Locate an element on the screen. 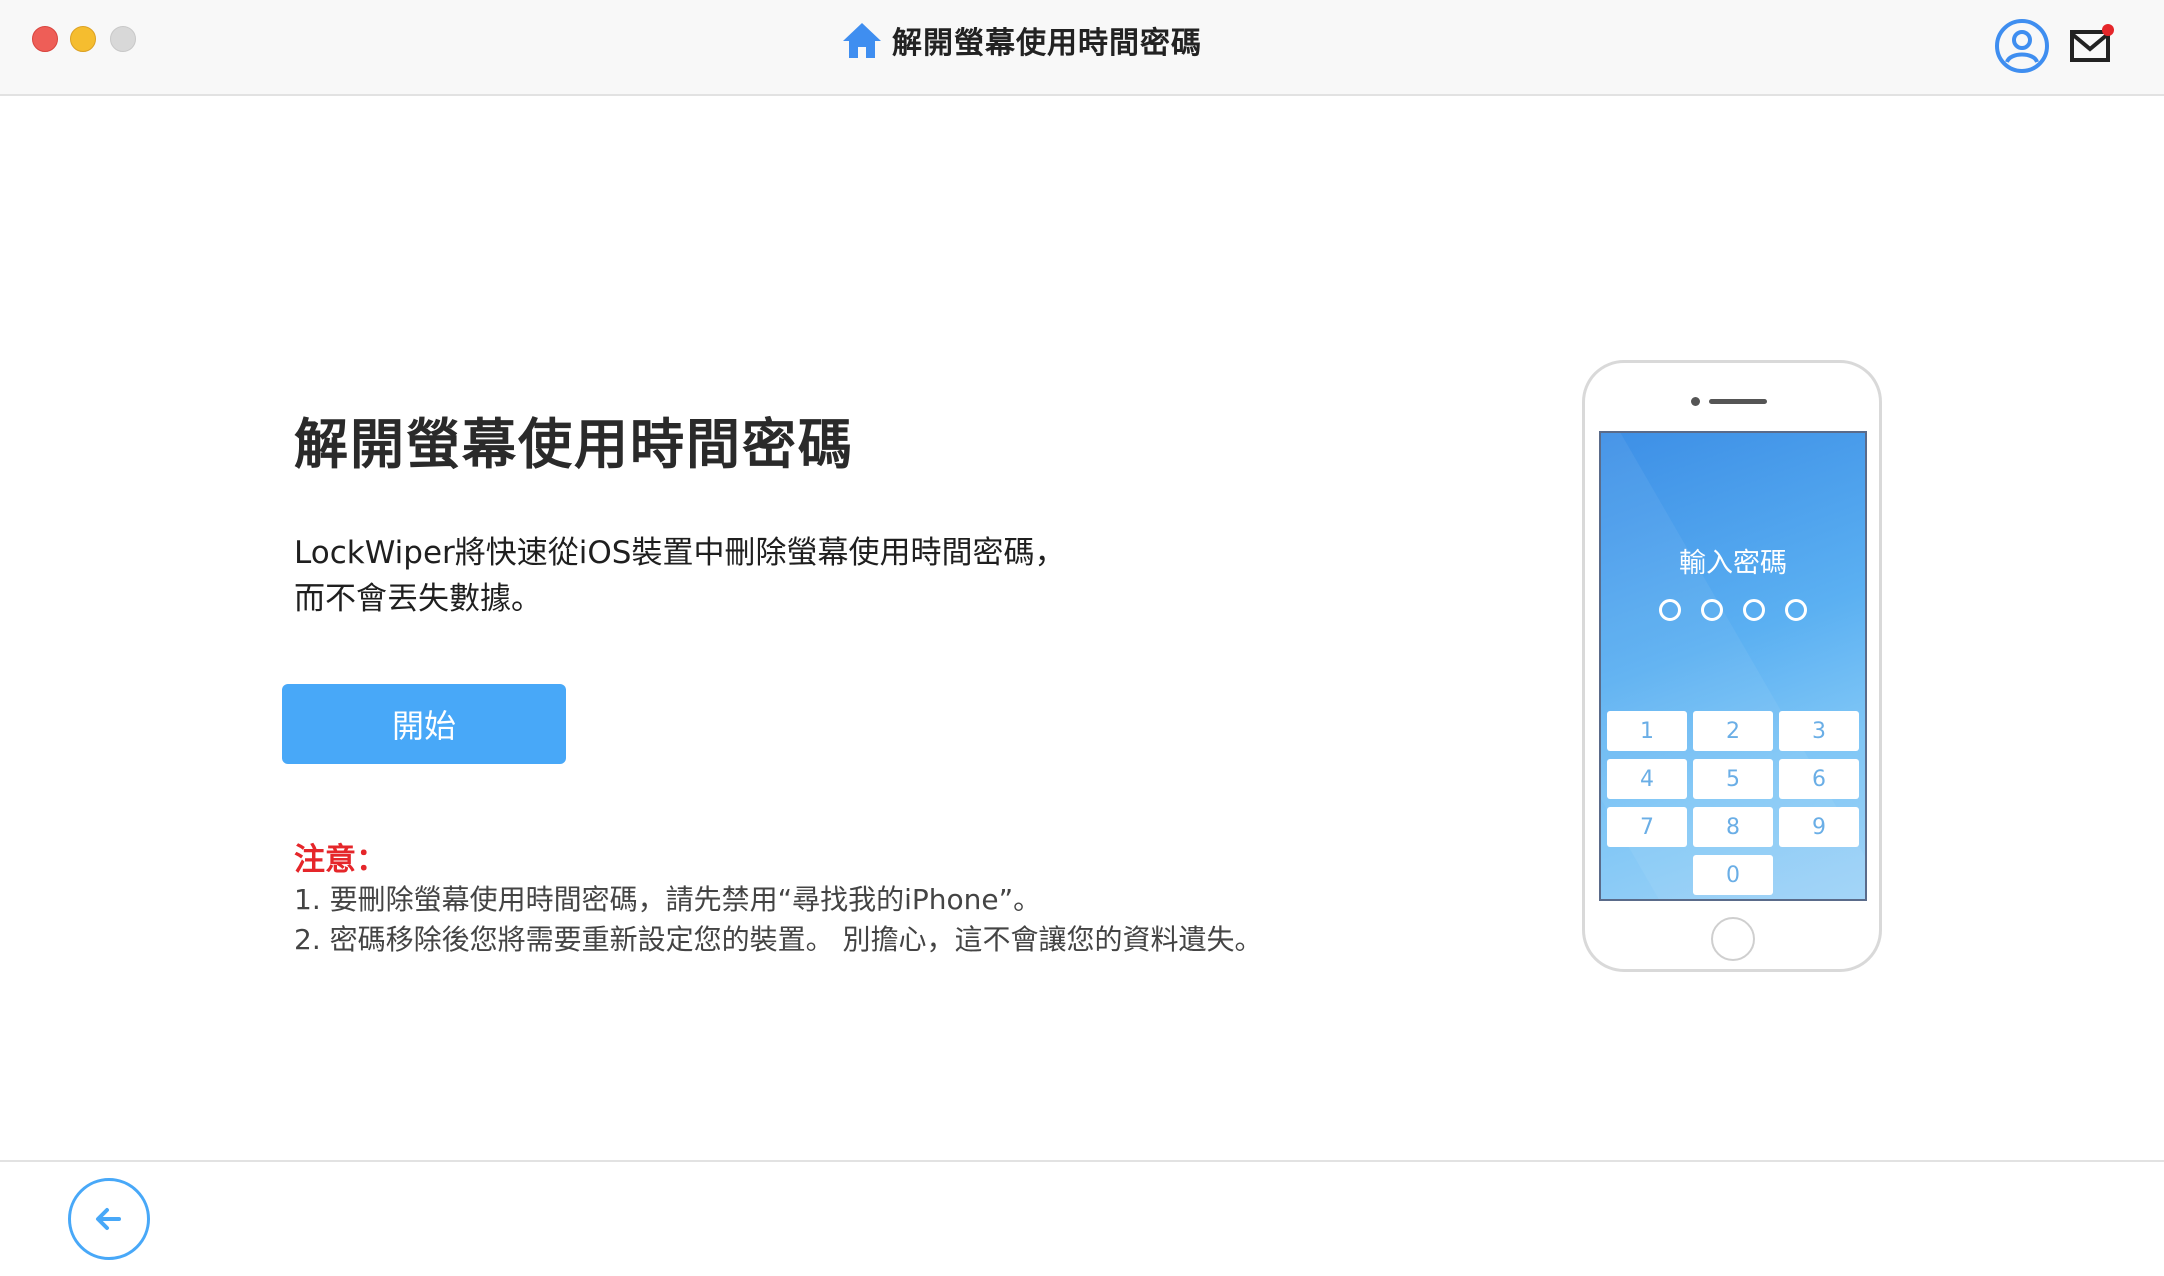 This screenshot has width=2164, height=1276. description-line-1: LockWiper將快速從iOS裝置中刪除螢幕使用時間密碼， is located at coordinates (680, 553).